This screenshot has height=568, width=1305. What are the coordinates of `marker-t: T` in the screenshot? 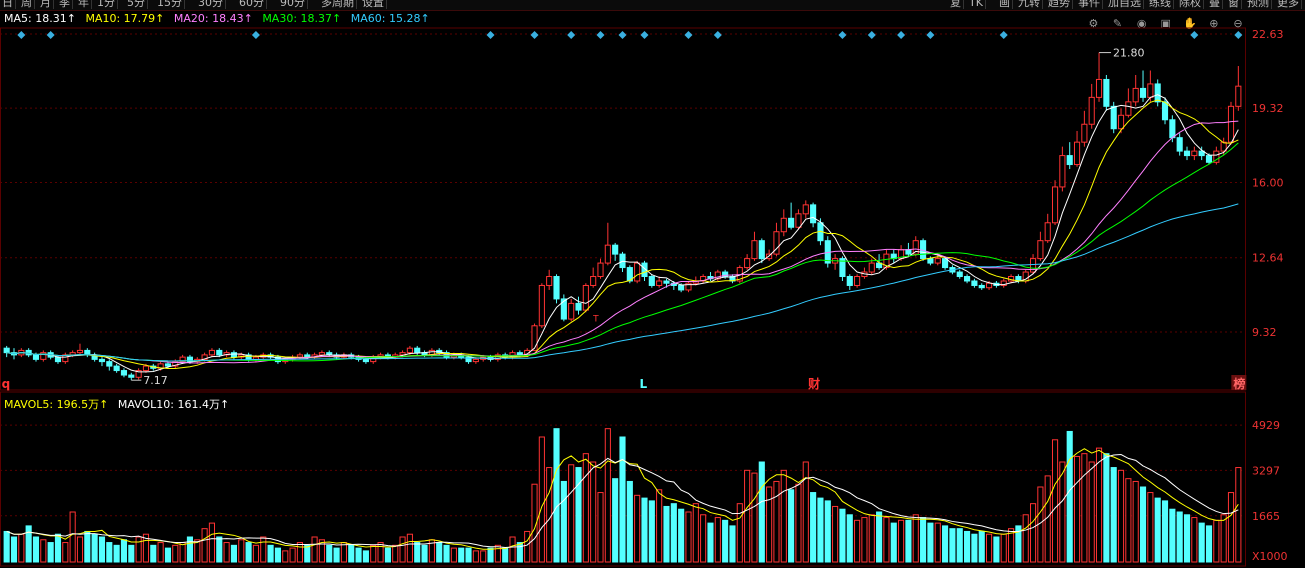 It's located at (595, 319).